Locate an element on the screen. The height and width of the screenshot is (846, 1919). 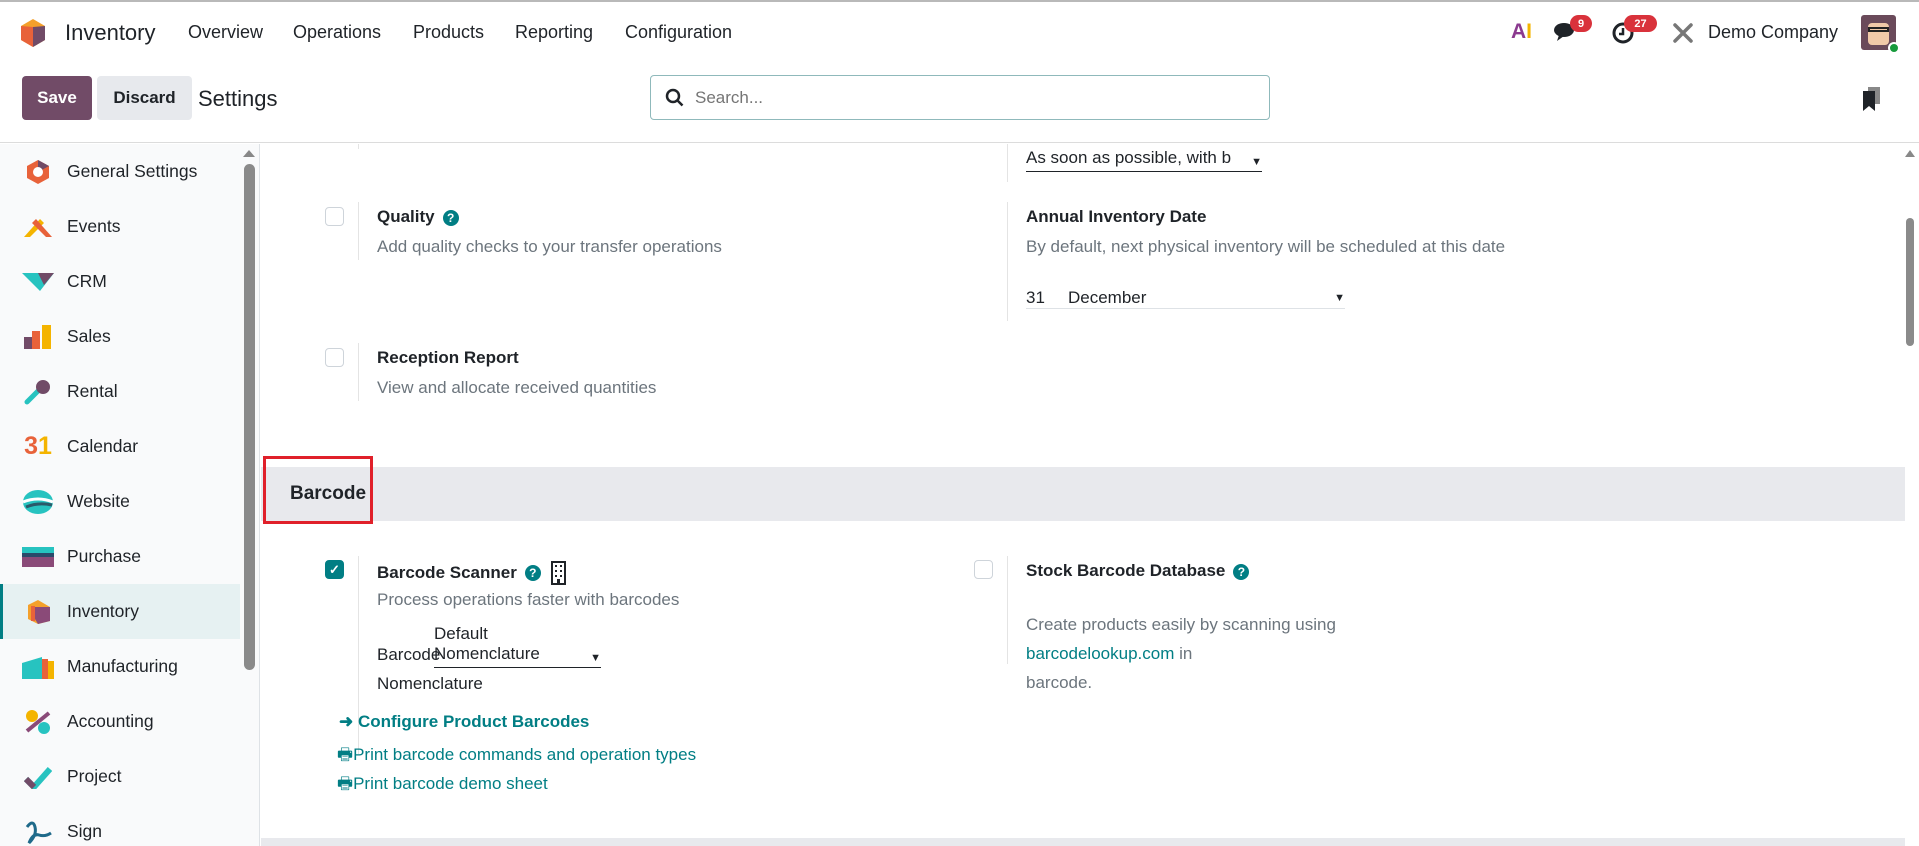
select-value: December is located at coordinates (1107, 297).